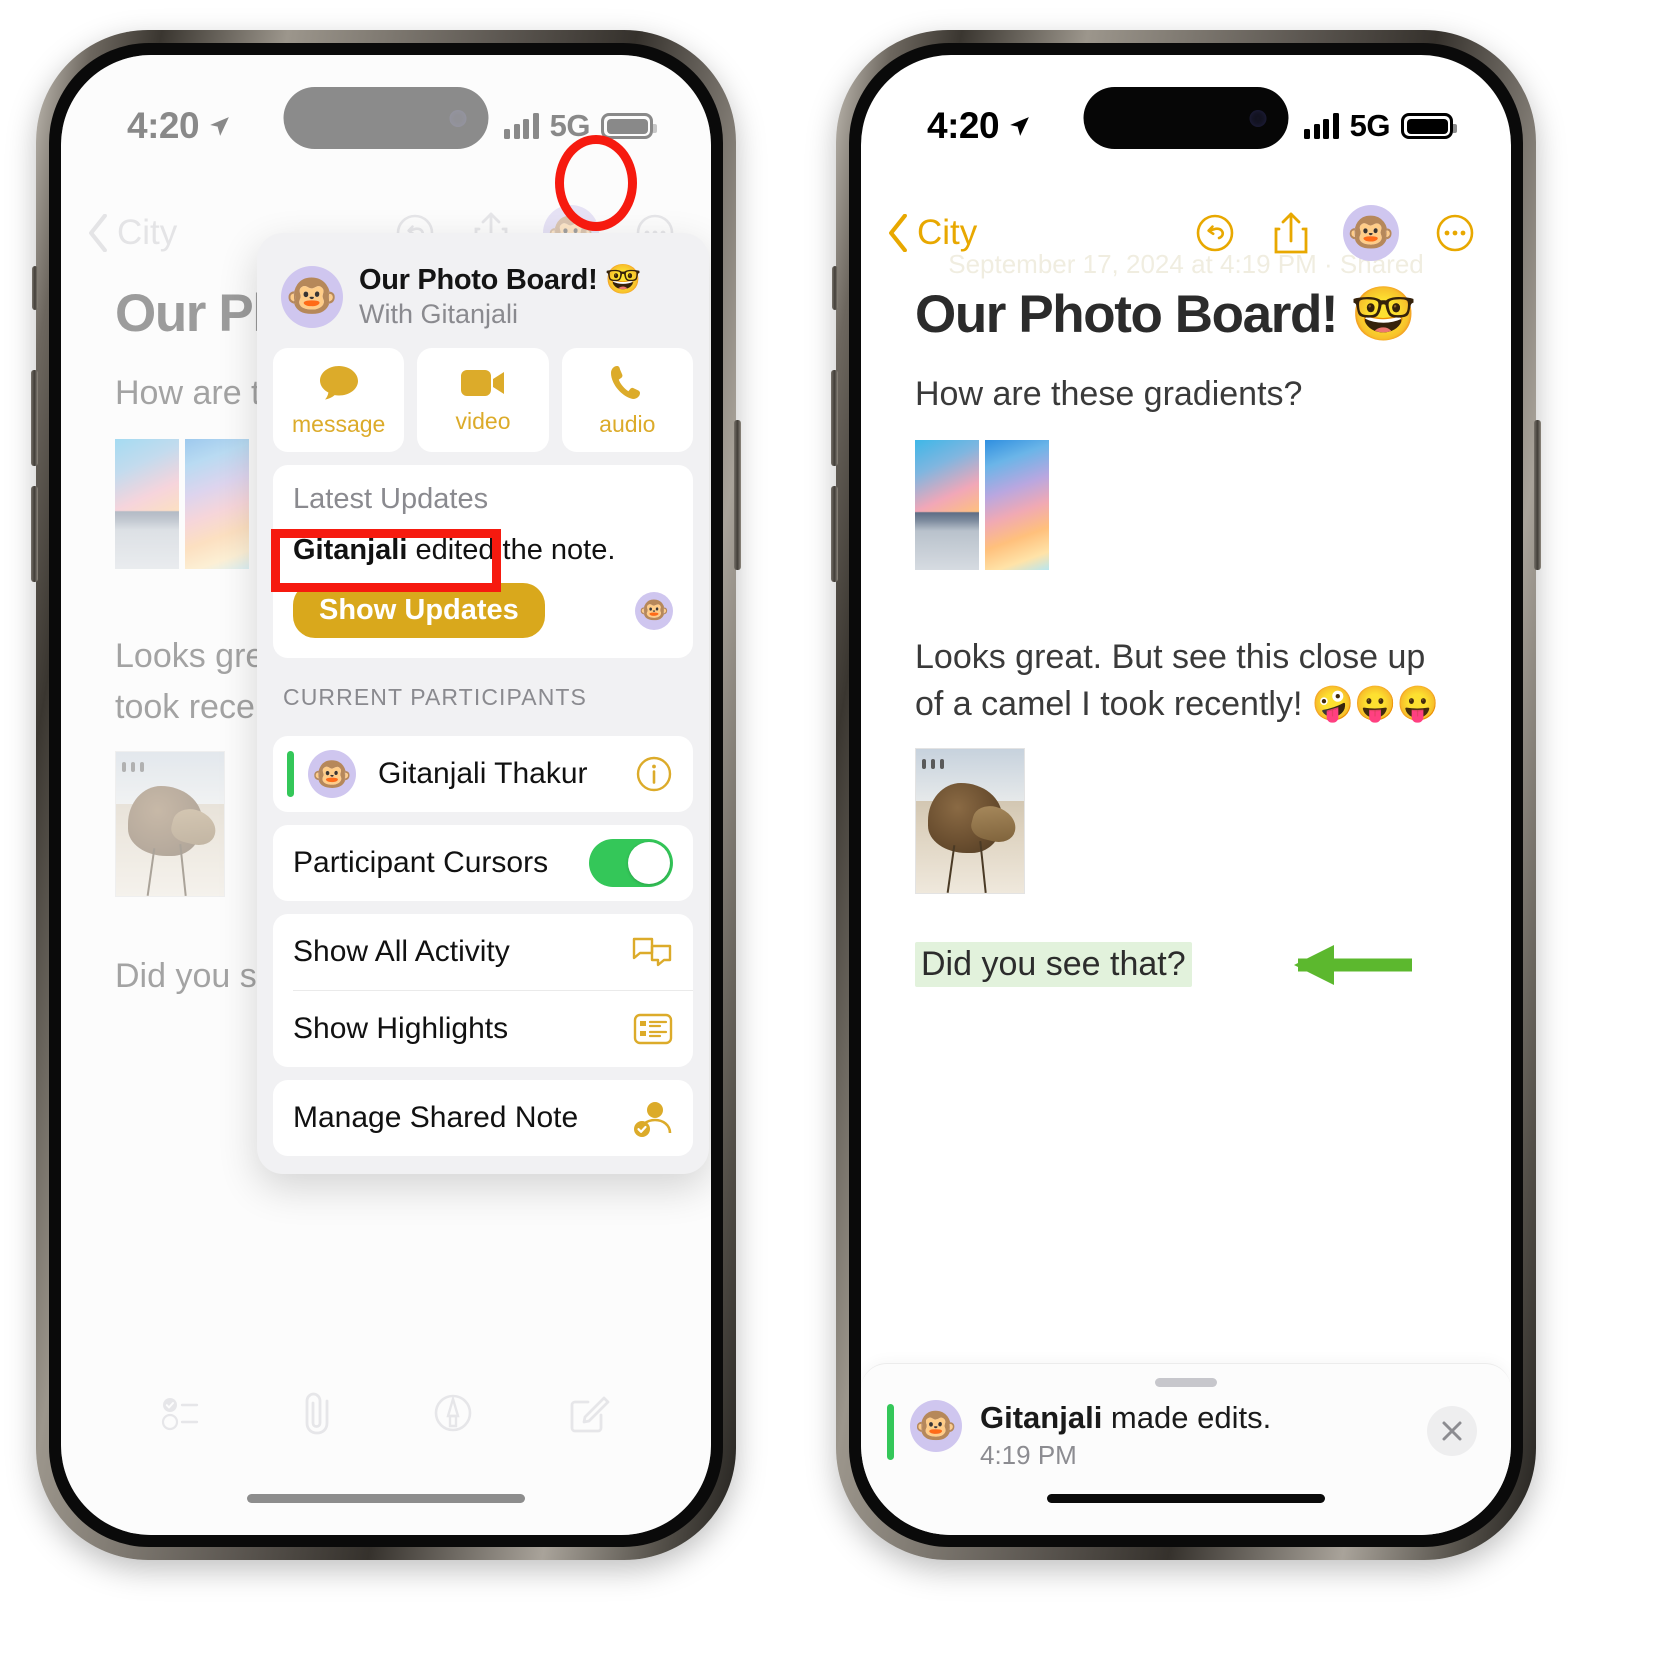 This screenshot has height=1665, width=1676. What do you see at coordinates (1258, 118) in the screenshot?
I see `front-camera-icon` at bounding box center [1258, 118].